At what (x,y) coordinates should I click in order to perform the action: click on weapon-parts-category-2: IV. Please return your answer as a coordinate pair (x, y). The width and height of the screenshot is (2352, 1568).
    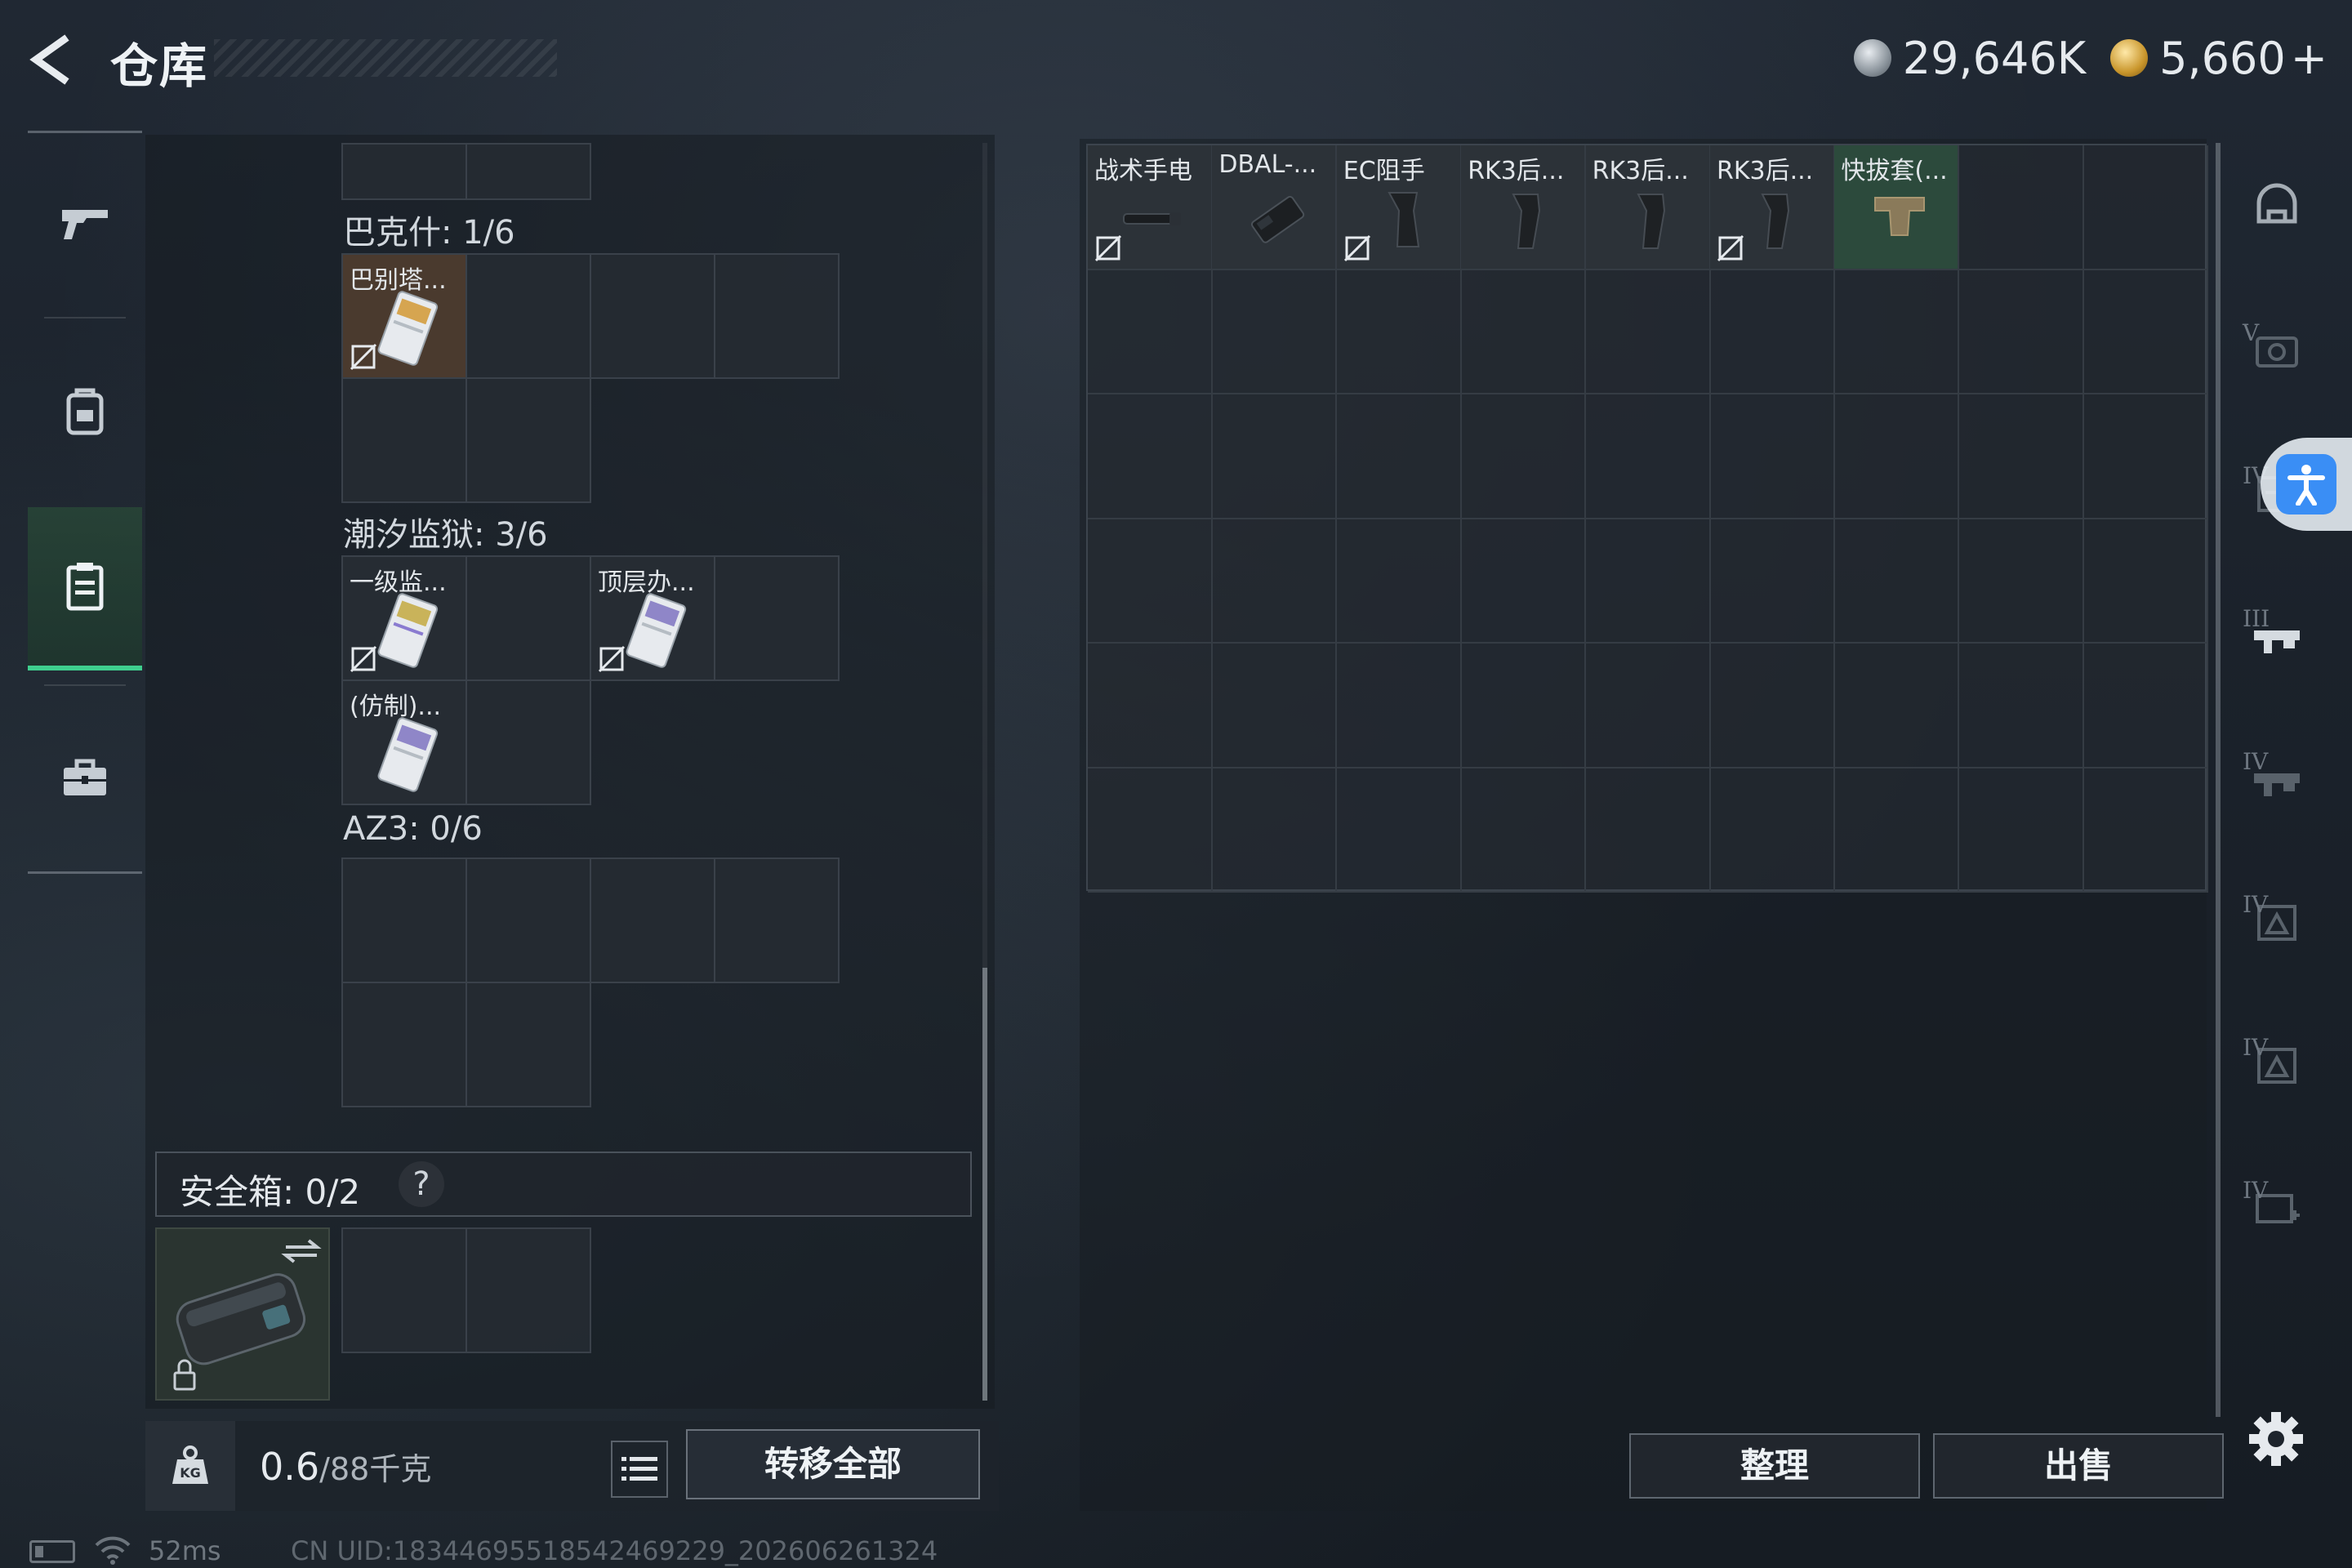
    Looking at the image, I should click on (2277, 779).